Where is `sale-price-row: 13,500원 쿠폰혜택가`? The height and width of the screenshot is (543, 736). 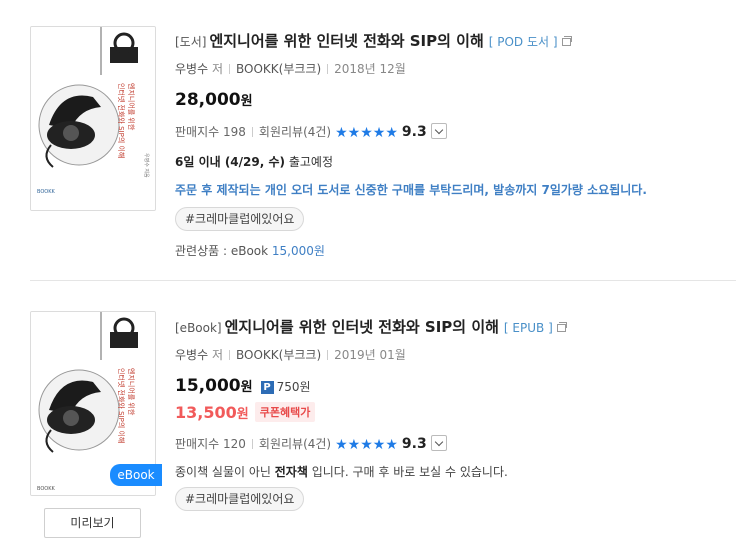
sale-price-row: 13,500원 쿠폰혜택가 is located at coordinates (455, 414).